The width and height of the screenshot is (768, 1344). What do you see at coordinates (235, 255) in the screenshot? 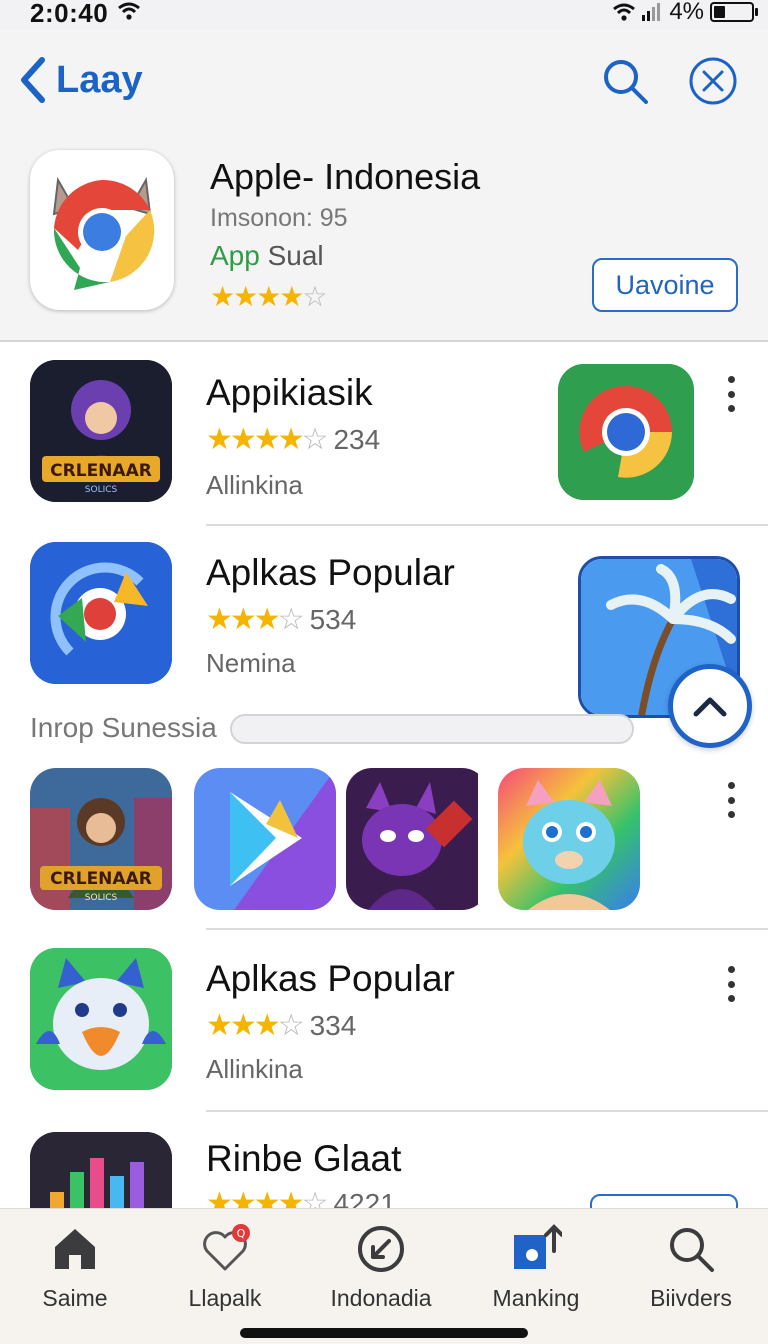
I see `tag-app-text: App` at bounding box center [235, 255].